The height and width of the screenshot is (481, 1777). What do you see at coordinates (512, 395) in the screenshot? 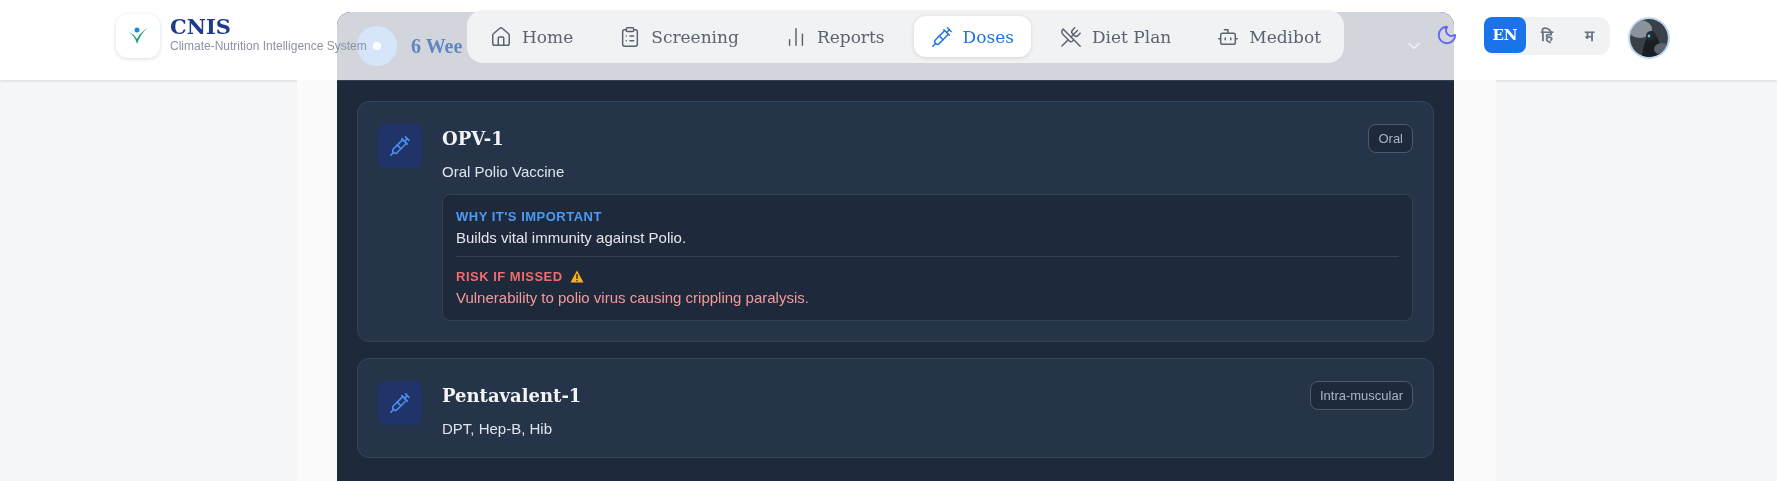
I see `vaccine-name: Pentavalent-1` at bounding box center [512, 395].